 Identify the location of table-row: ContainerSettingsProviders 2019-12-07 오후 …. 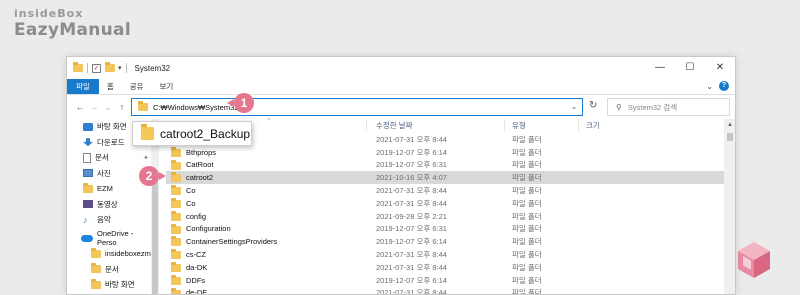
(446, 241).